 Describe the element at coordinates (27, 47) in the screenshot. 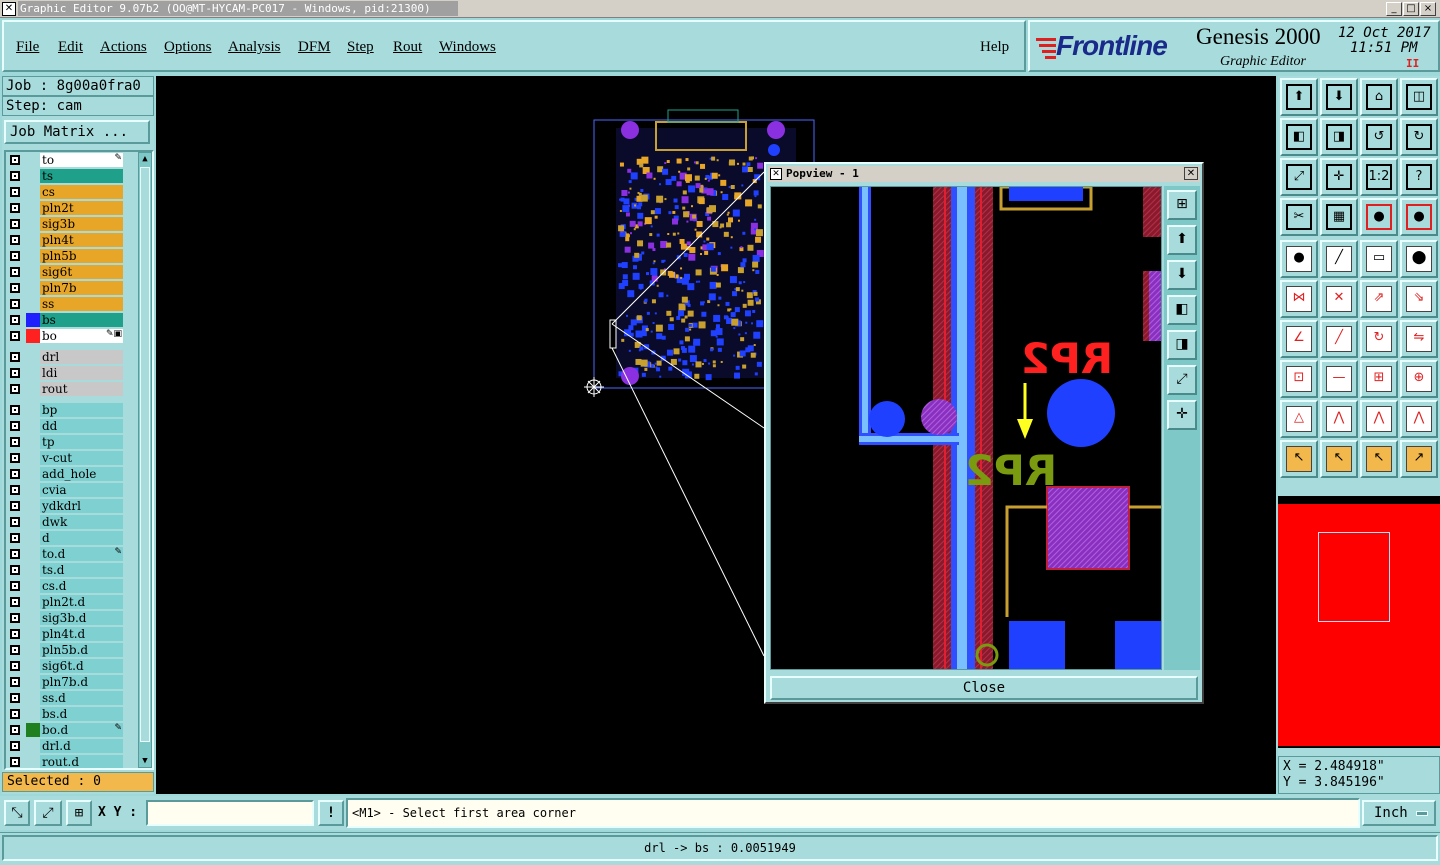

I see `menu-file: File` at that location.